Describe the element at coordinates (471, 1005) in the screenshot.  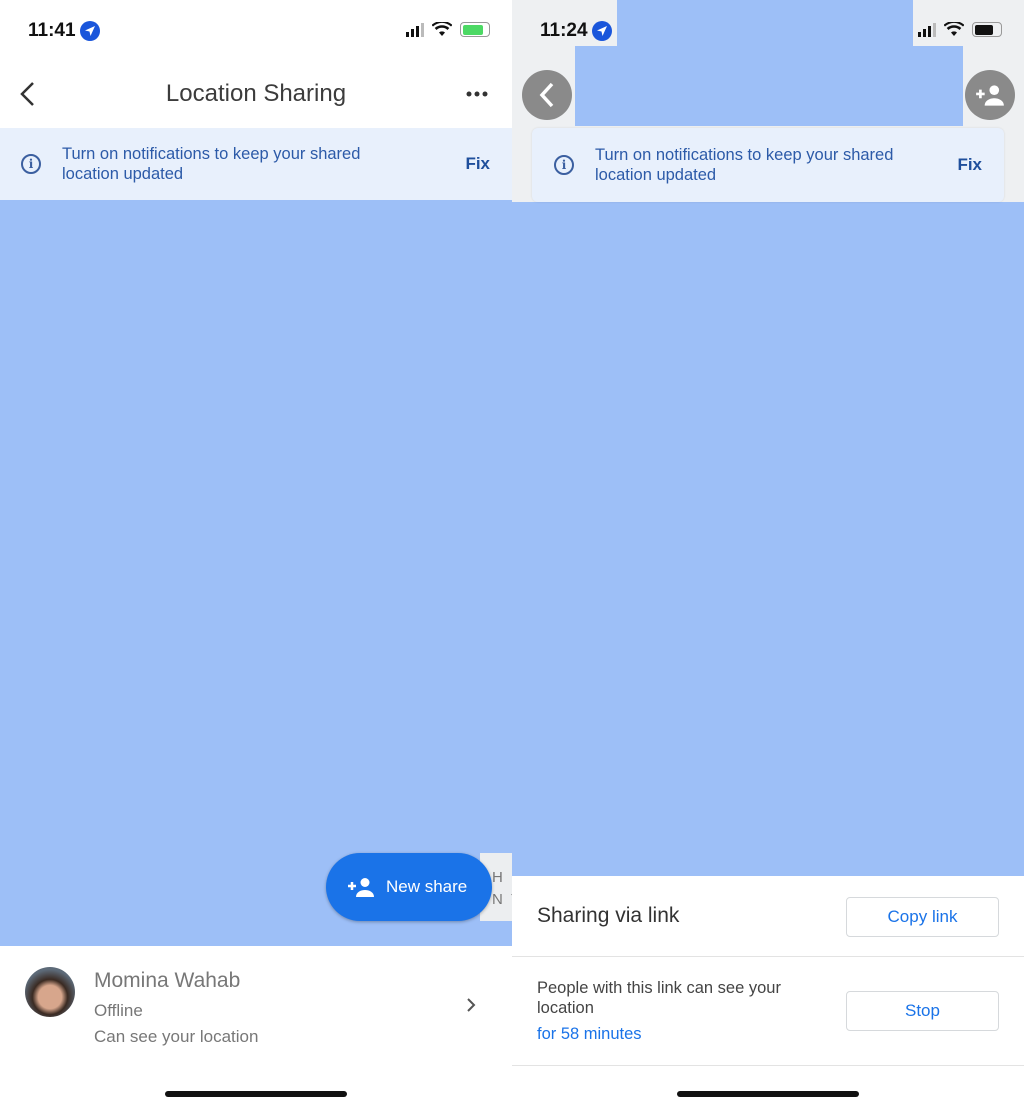
I see `chevron-right-icon` at that location.